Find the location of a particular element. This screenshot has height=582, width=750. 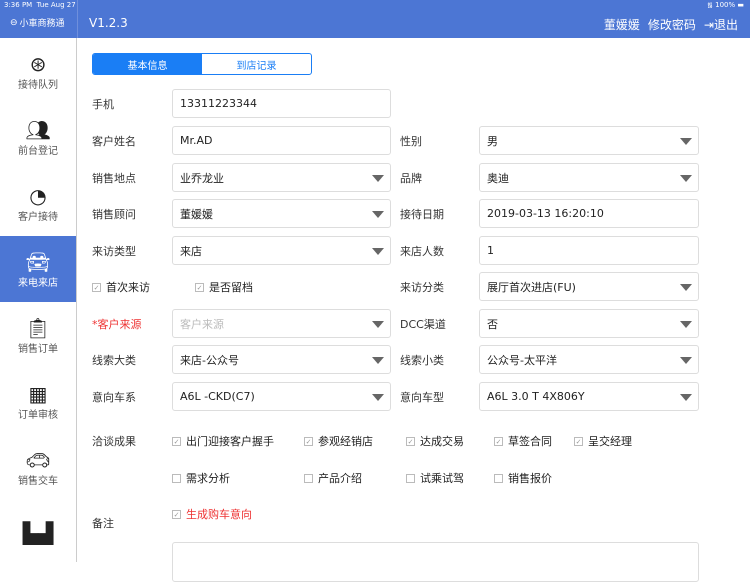

sidebar-item-calls-visits: 🚘︎ 来电来店 is located at coordinates (38, 269).